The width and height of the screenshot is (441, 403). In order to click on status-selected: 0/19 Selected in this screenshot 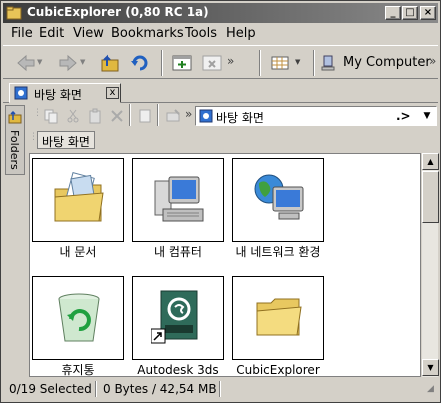, I will do `click(50, 389)`.